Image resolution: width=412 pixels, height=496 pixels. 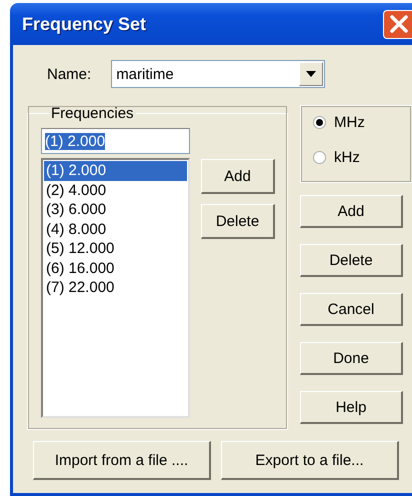 What do you see at coordinates (115, 210) in the screenshot?
I see `list-item: (3) 6.000` at bounding box center [115, 210].